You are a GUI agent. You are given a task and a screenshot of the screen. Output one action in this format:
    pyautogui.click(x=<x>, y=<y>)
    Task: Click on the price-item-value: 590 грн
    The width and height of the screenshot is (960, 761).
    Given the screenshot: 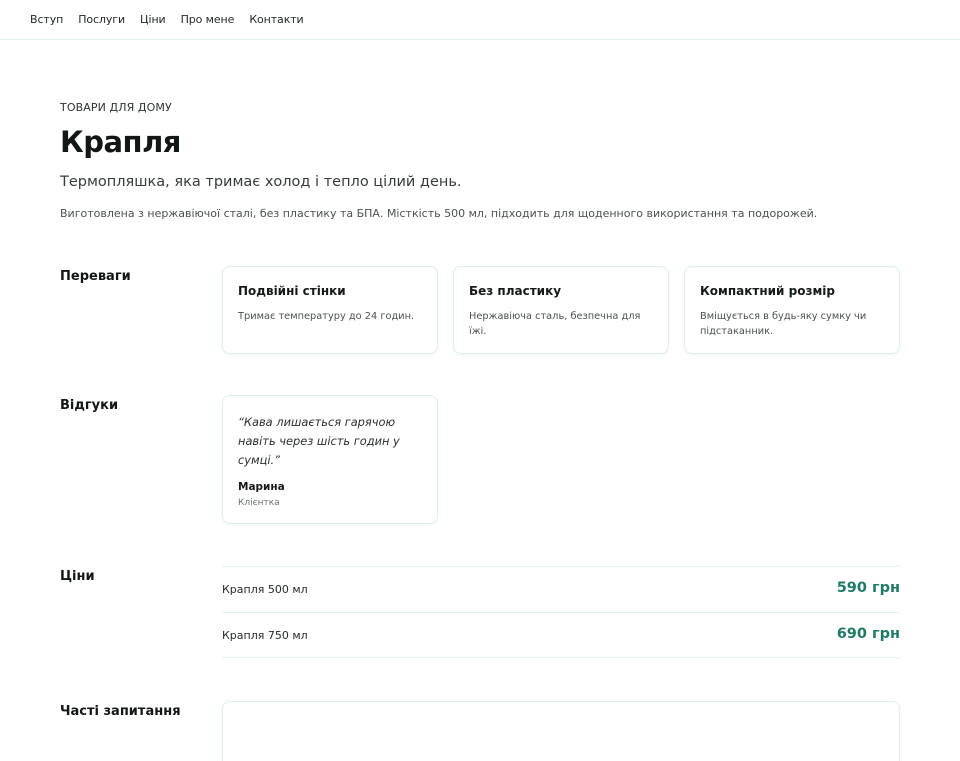 What is the action you would take?
    pyautogui.click(x=868, y=588)
    